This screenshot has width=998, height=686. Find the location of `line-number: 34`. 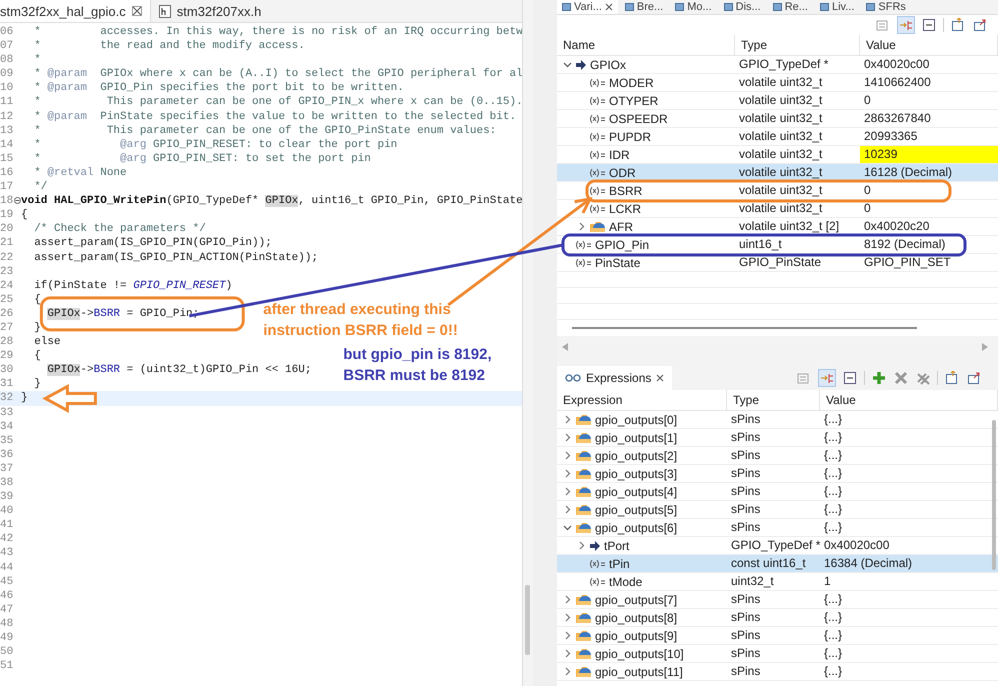

line-number: 34 is located at coordinates (7, 427).